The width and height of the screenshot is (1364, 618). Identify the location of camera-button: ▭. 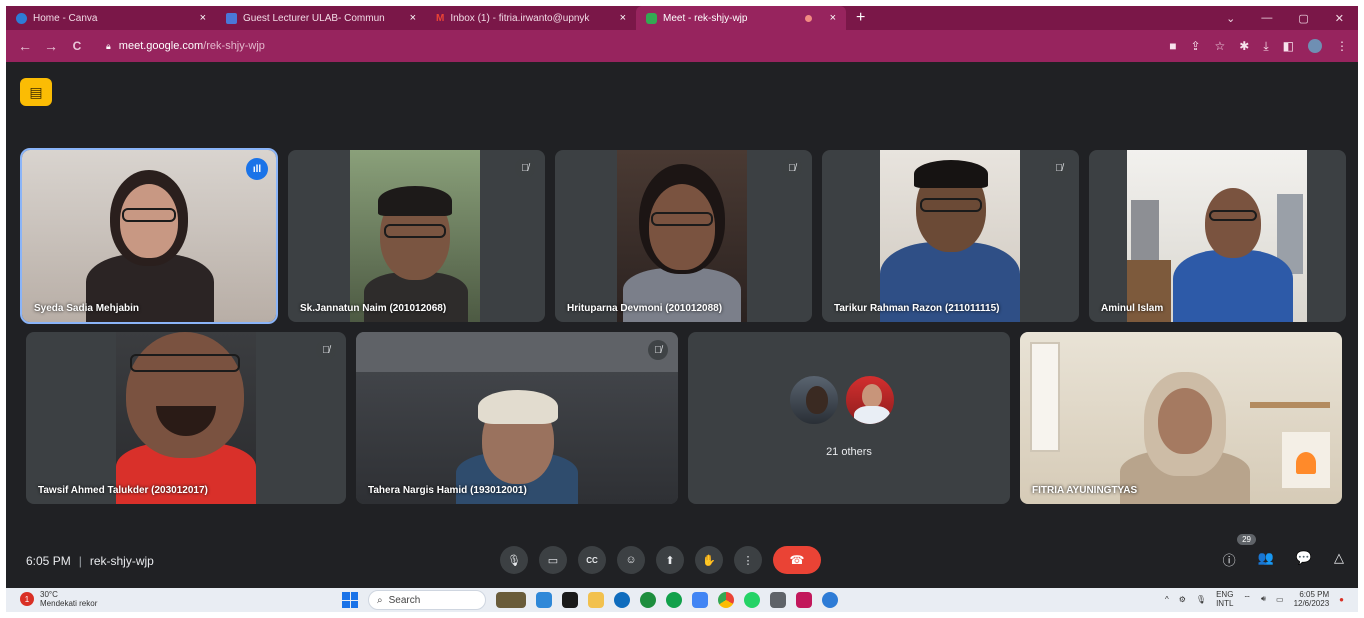
(553, 560).